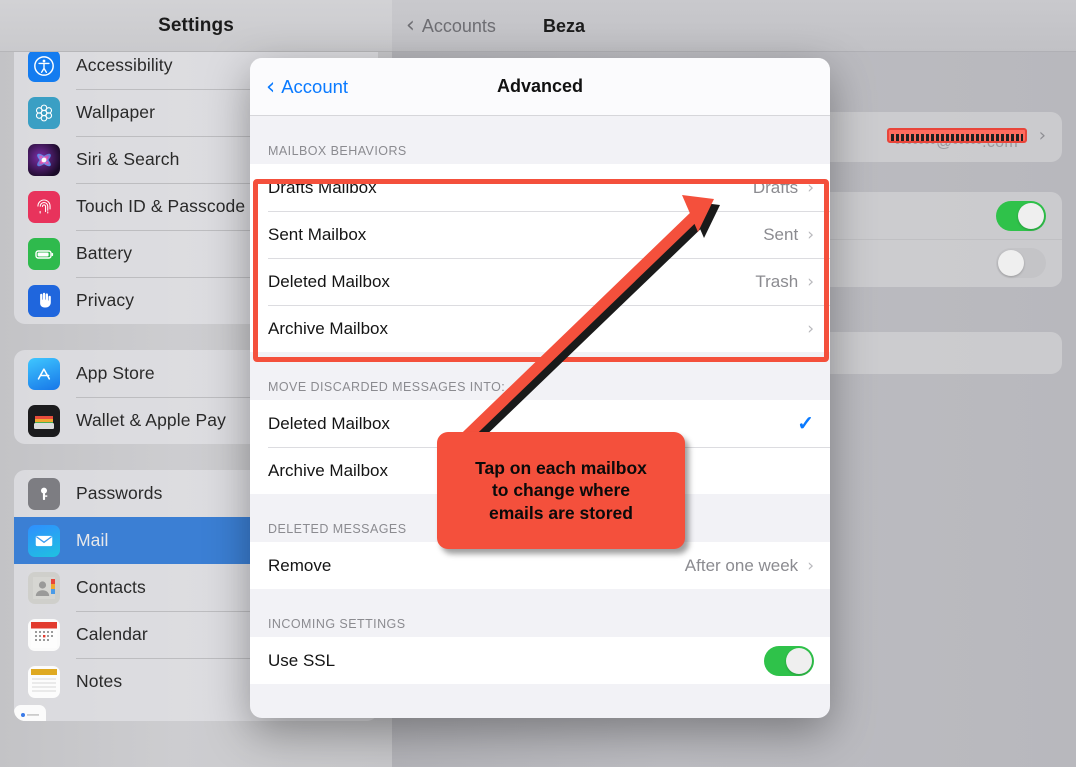 The image size is (1076, 767). Describe the element at coordinates (124, 65) in the screenshot. I see `sidebar-item-label: Accessibility` at that location.